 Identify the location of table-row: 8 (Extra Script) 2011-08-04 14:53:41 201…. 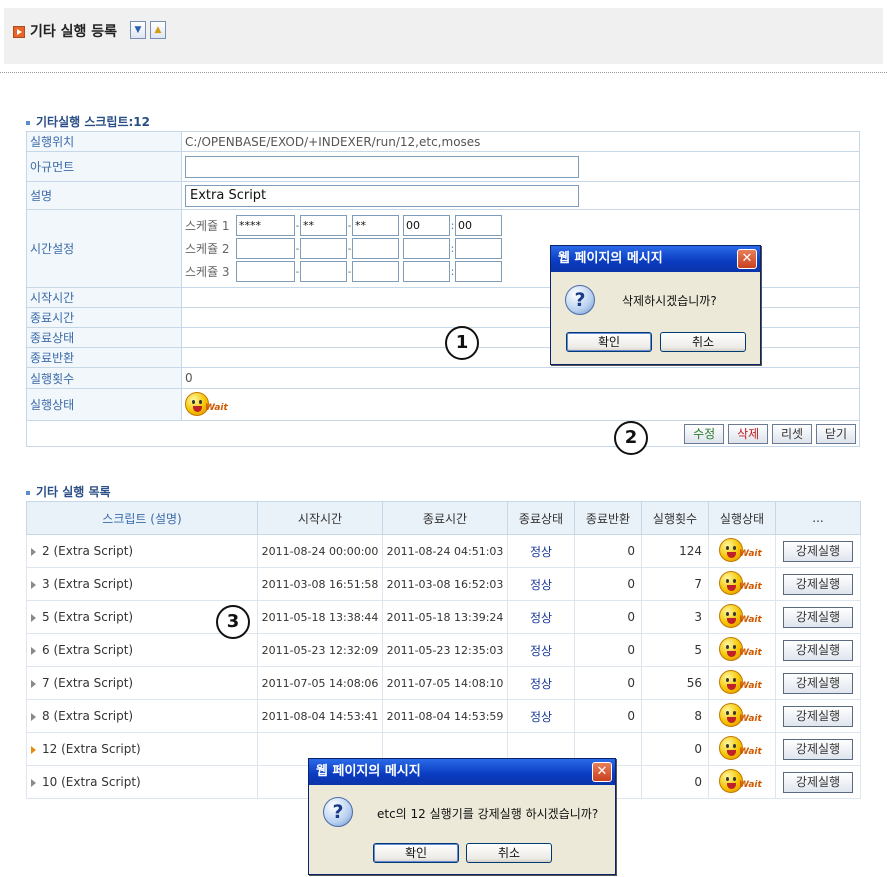
(443, 716).